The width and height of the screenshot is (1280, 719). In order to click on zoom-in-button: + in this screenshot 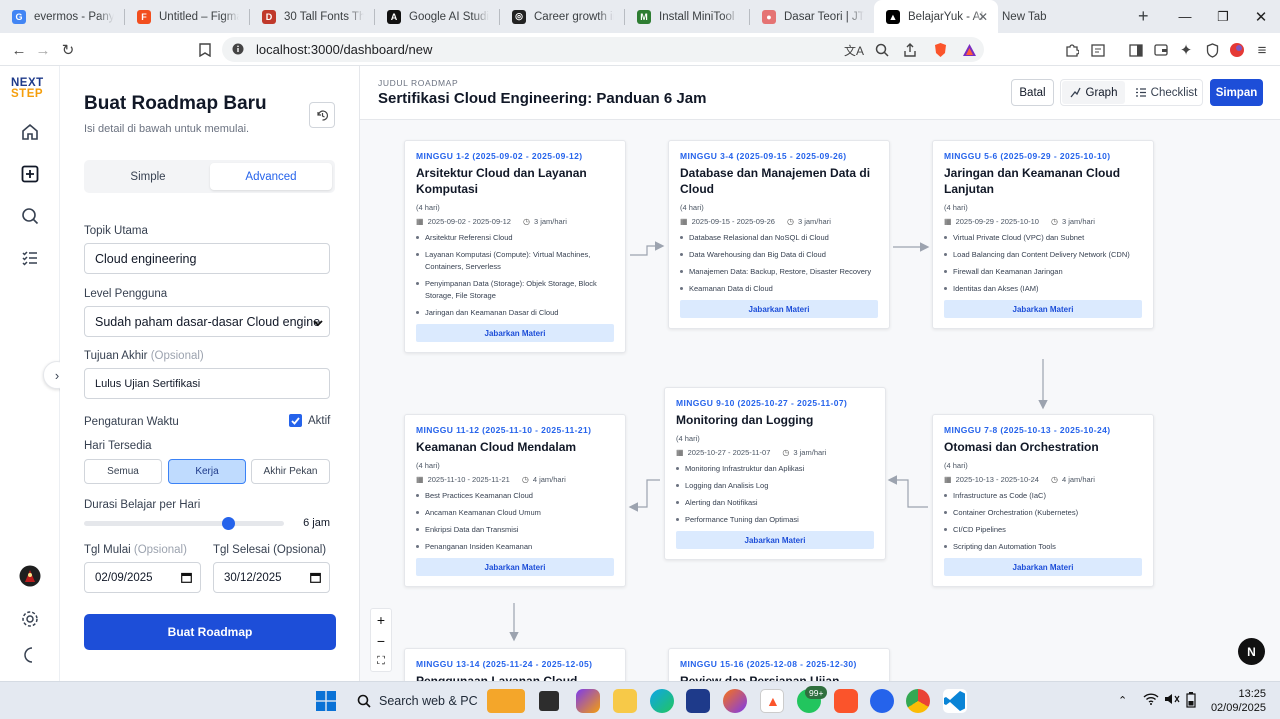, I will do `click(381, 619)`.